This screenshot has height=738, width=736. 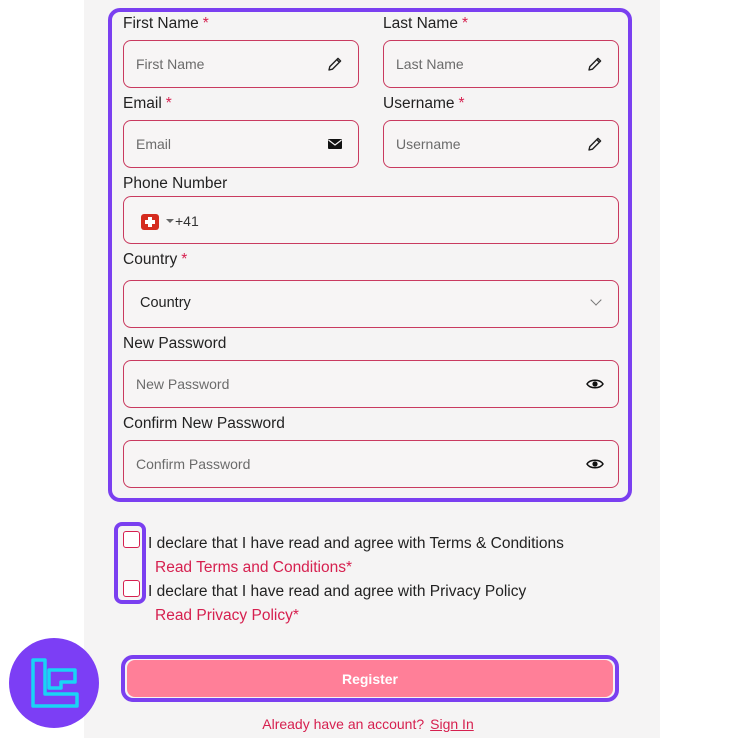 What do you see at coordinates (204, 423) in the screenshot?
I see `confirm-password-label: Confirm New Password` at bounding box center [204, 423].